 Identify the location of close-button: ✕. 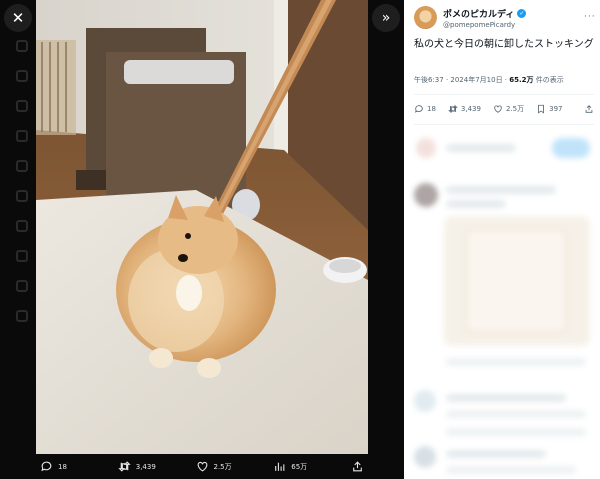
(18, 18).